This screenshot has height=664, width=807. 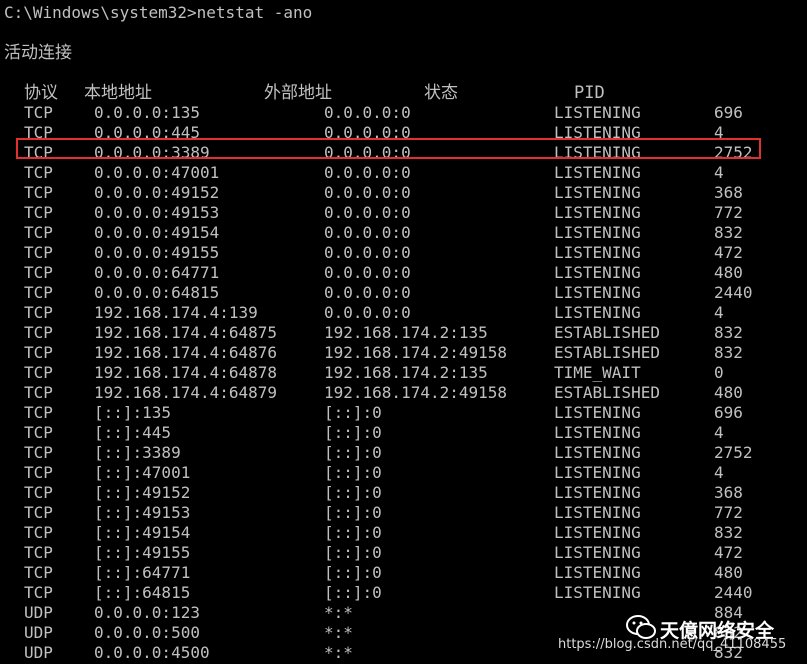 I want to click on cell-foreign-address: 192.168.174.2:135, so click(x=406, y=332).